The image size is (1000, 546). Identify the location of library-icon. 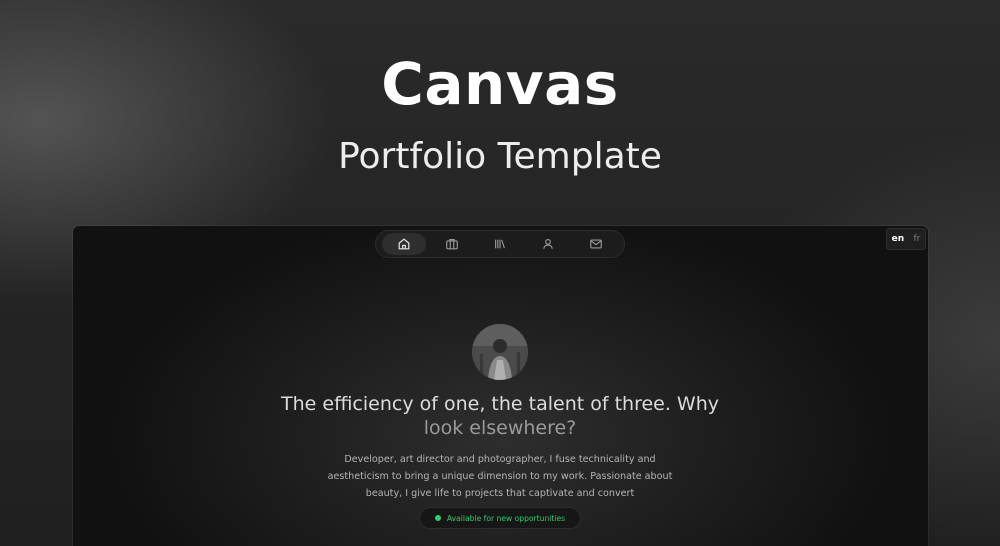
(500, 244).